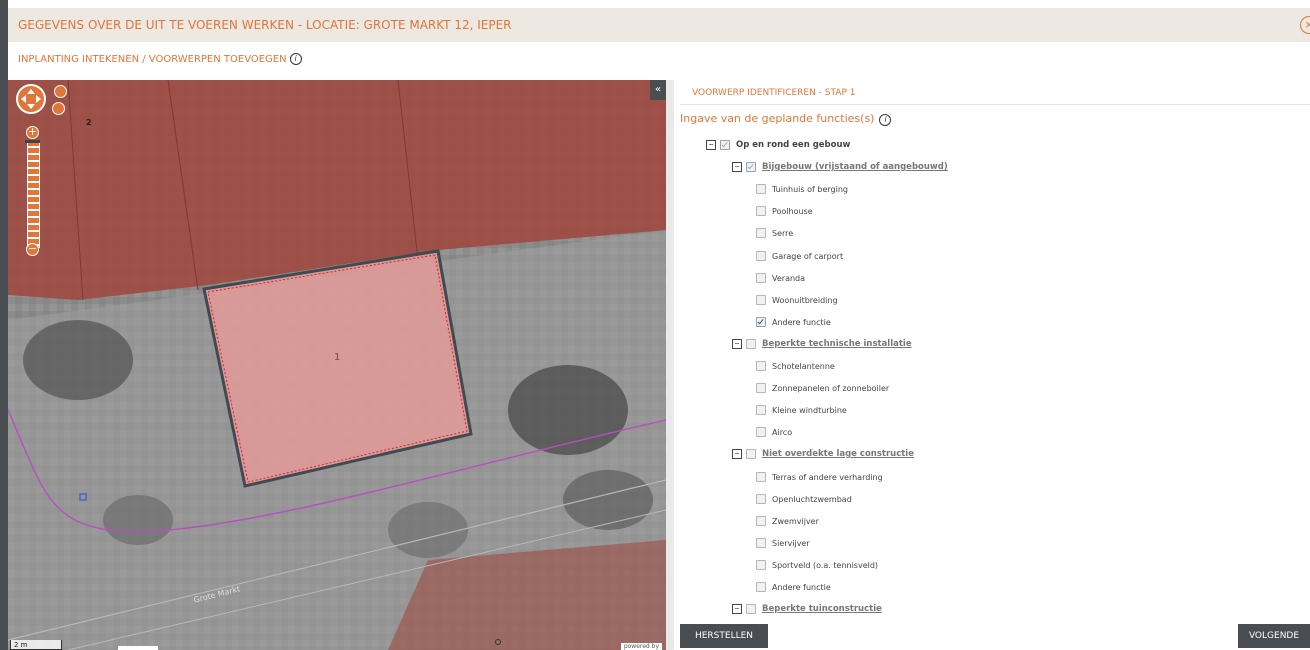  Describe the element at coordinates (60, 91) in the screenshot. I see `zoom-search-icon` at that location.